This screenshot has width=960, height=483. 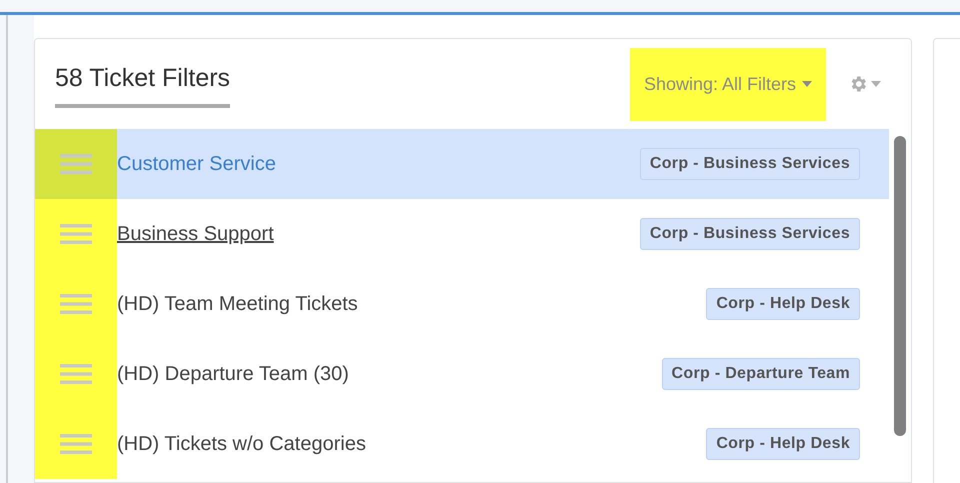 I want to click on filter-name: (HD) Departure Team (30), so click(x=389, y=374).